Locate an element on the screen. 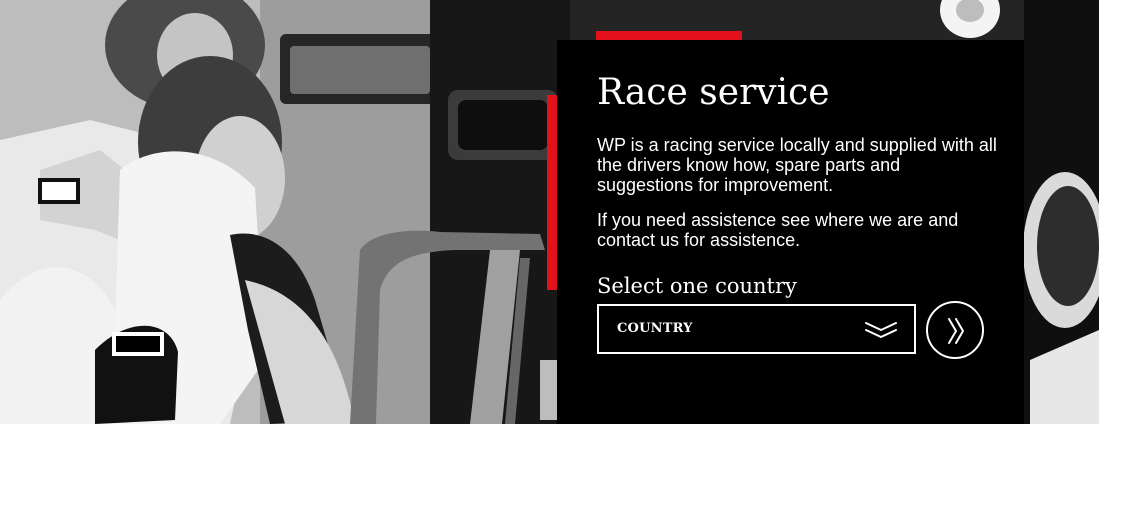 The height and width of the screenshot is (524, 1144). submit-country-button is located at coordinates (955, 330).